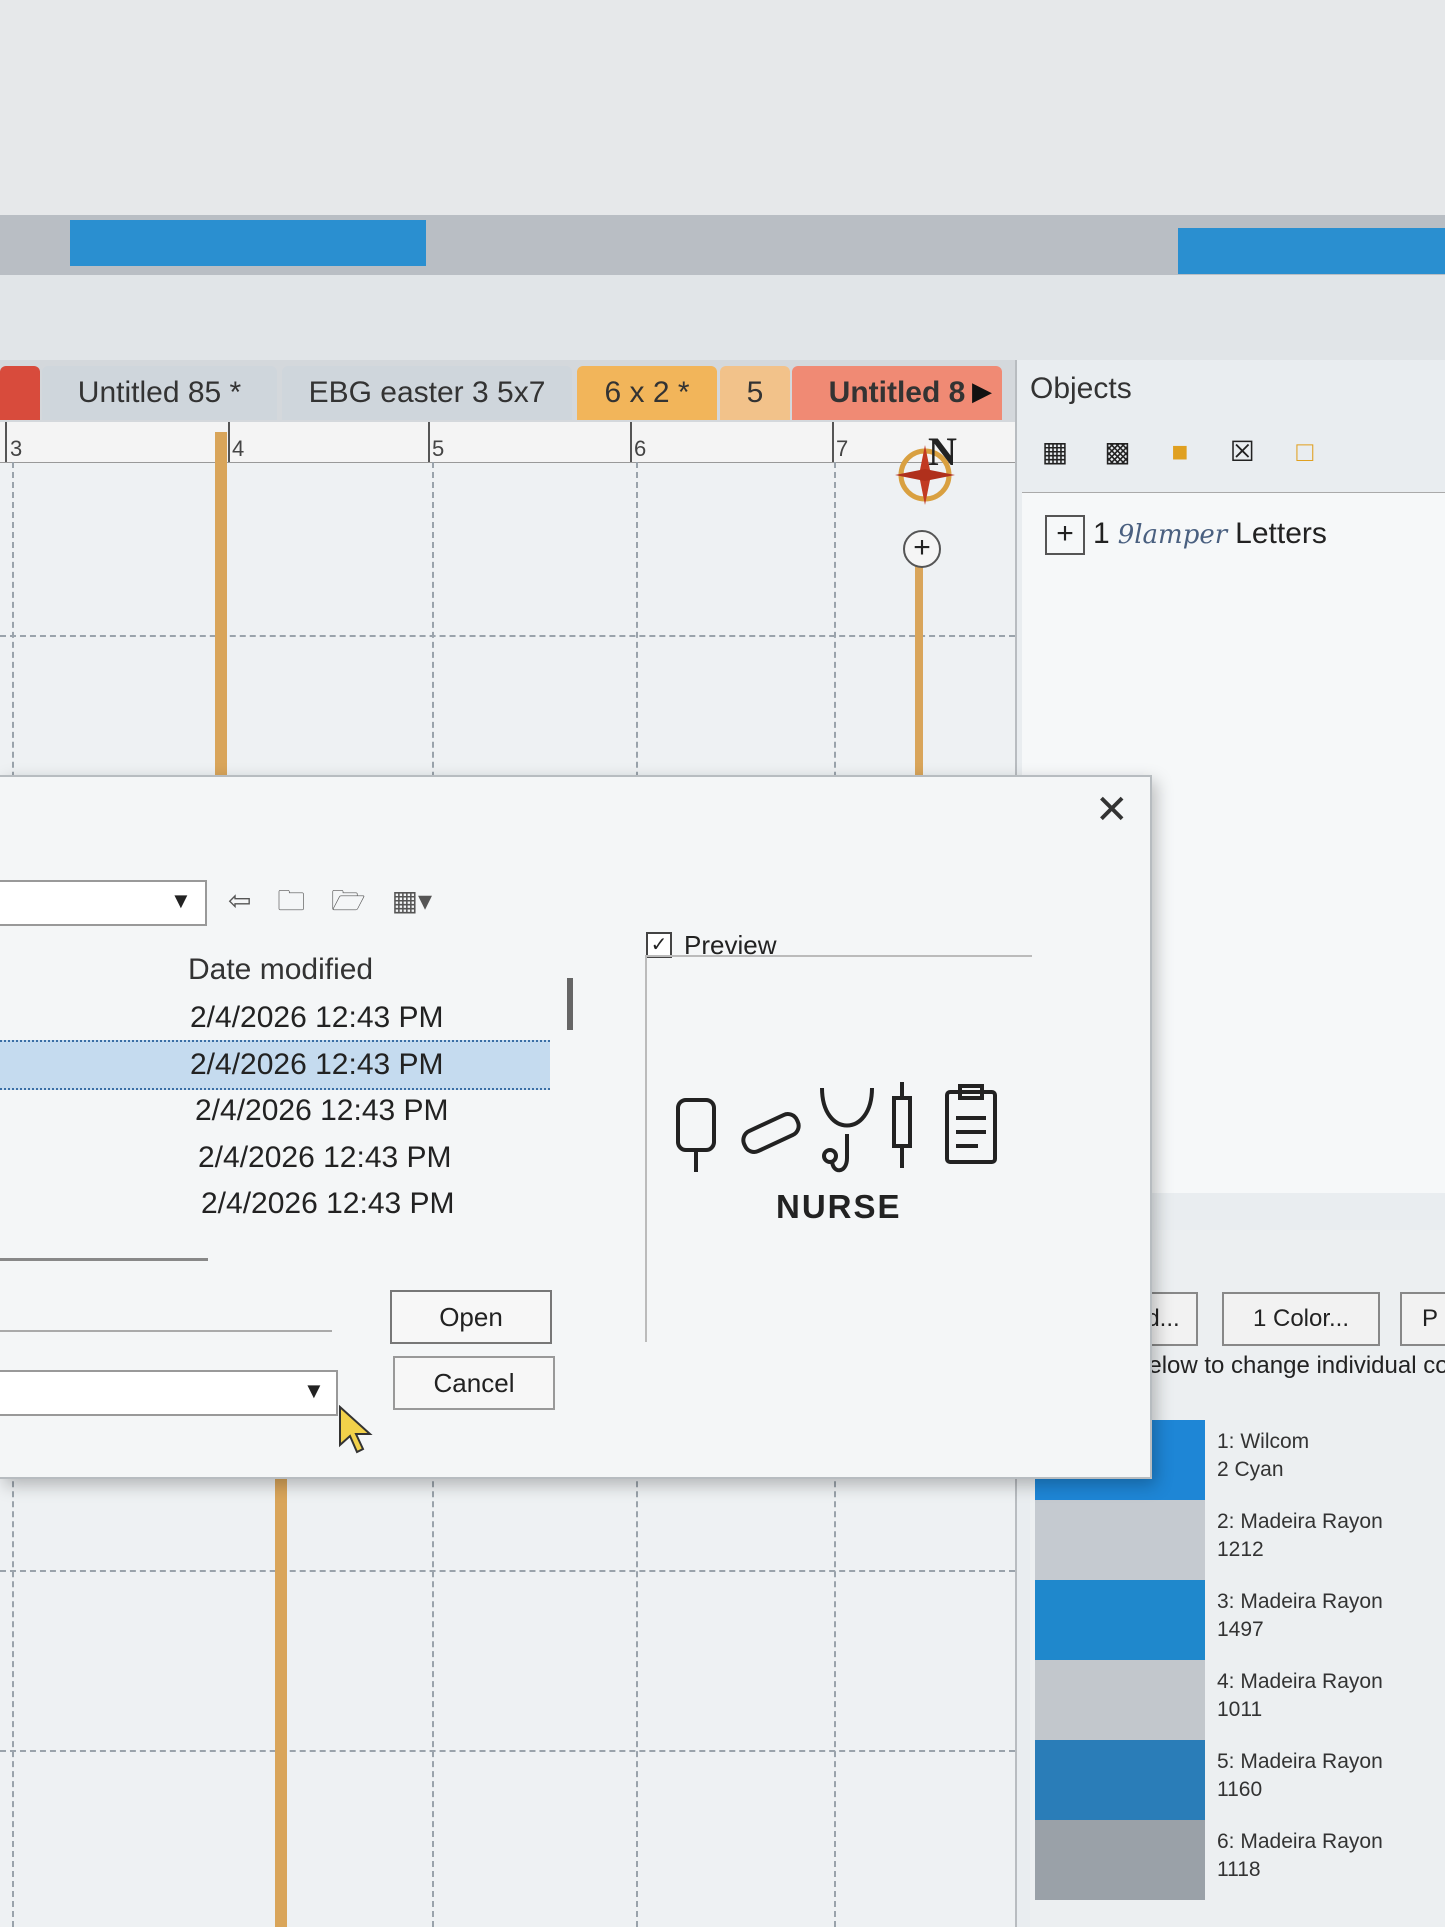 This screenshot has height=1927, width=1445. Describe the element at coordinates (1112, 810) in the screenshot. I see `close-icon: ✕` at that location.